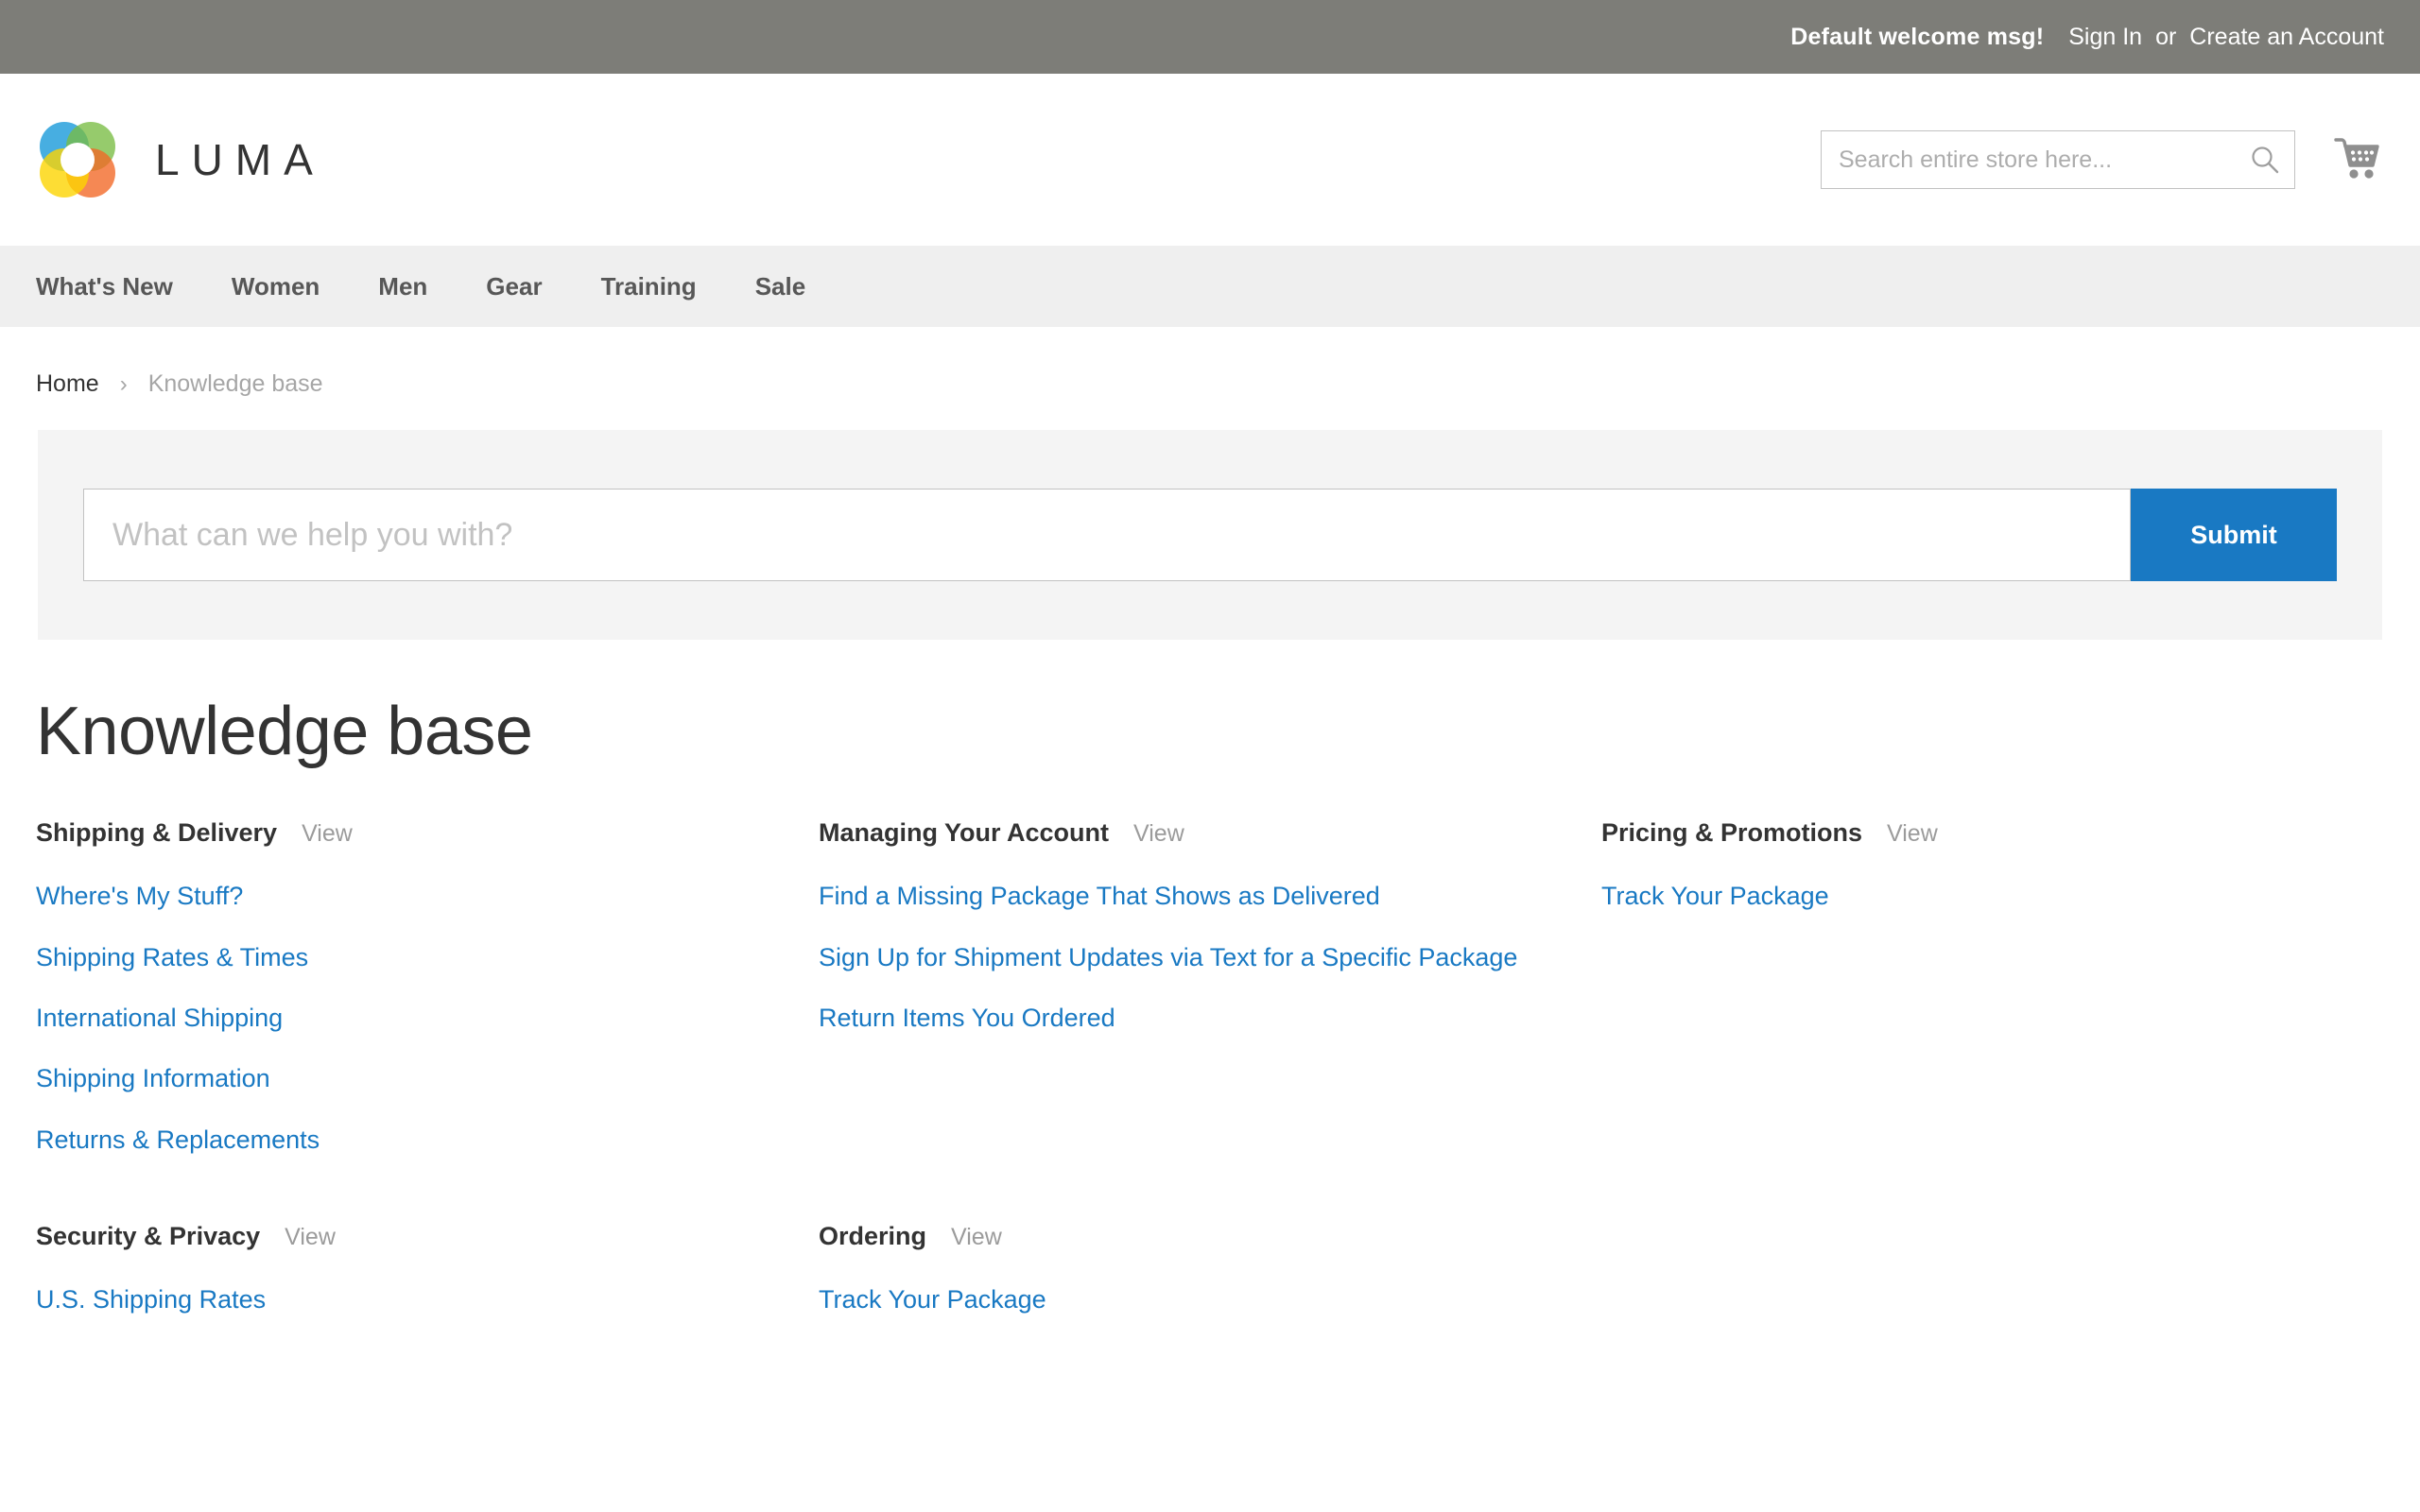 The width and height of the screenshot is (2420, 1512). Describe the element at coordinates (964, 833) in the screenshot. I see `category-title: Managing Your Account` at that location.